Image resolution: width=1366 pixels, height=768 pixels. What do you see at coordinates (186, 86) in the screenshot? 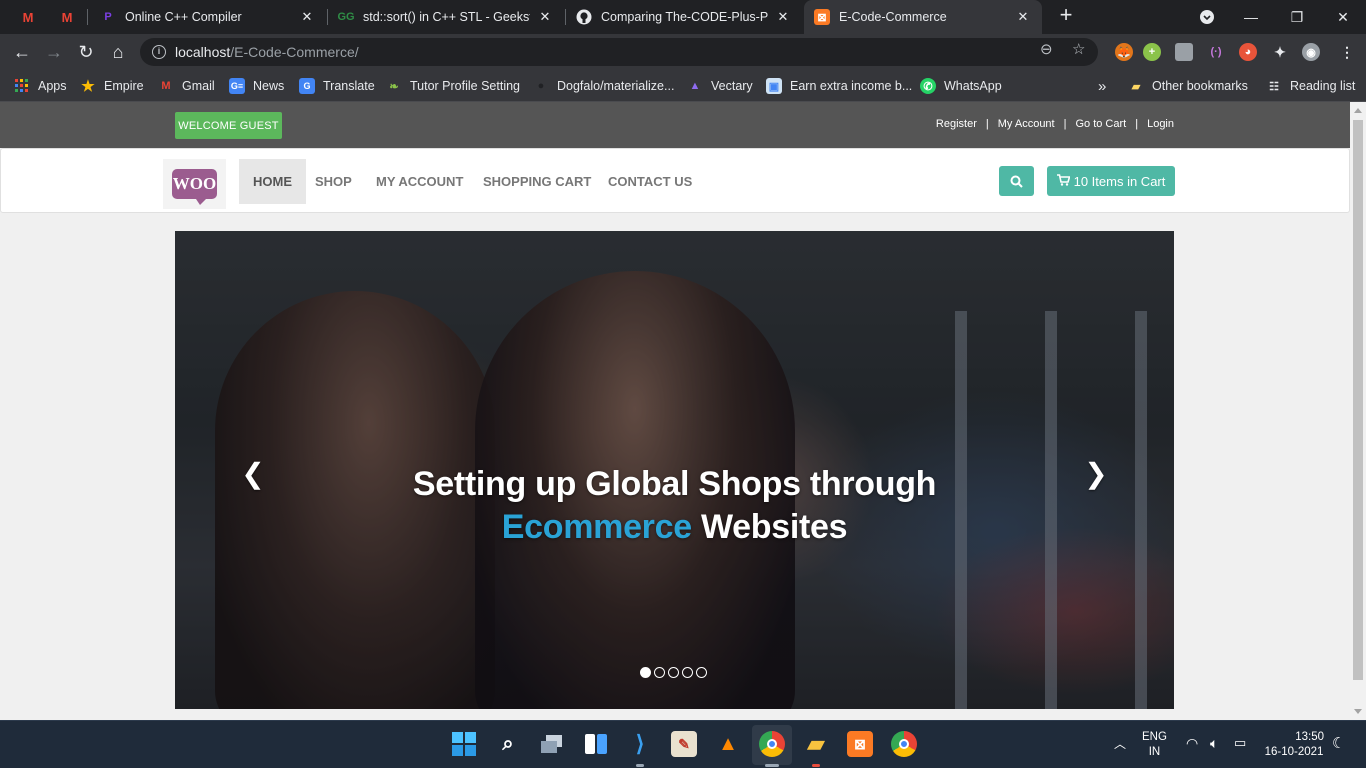
I see `bookmark-gmail: M Gmail` at bounding box center [186, 86].